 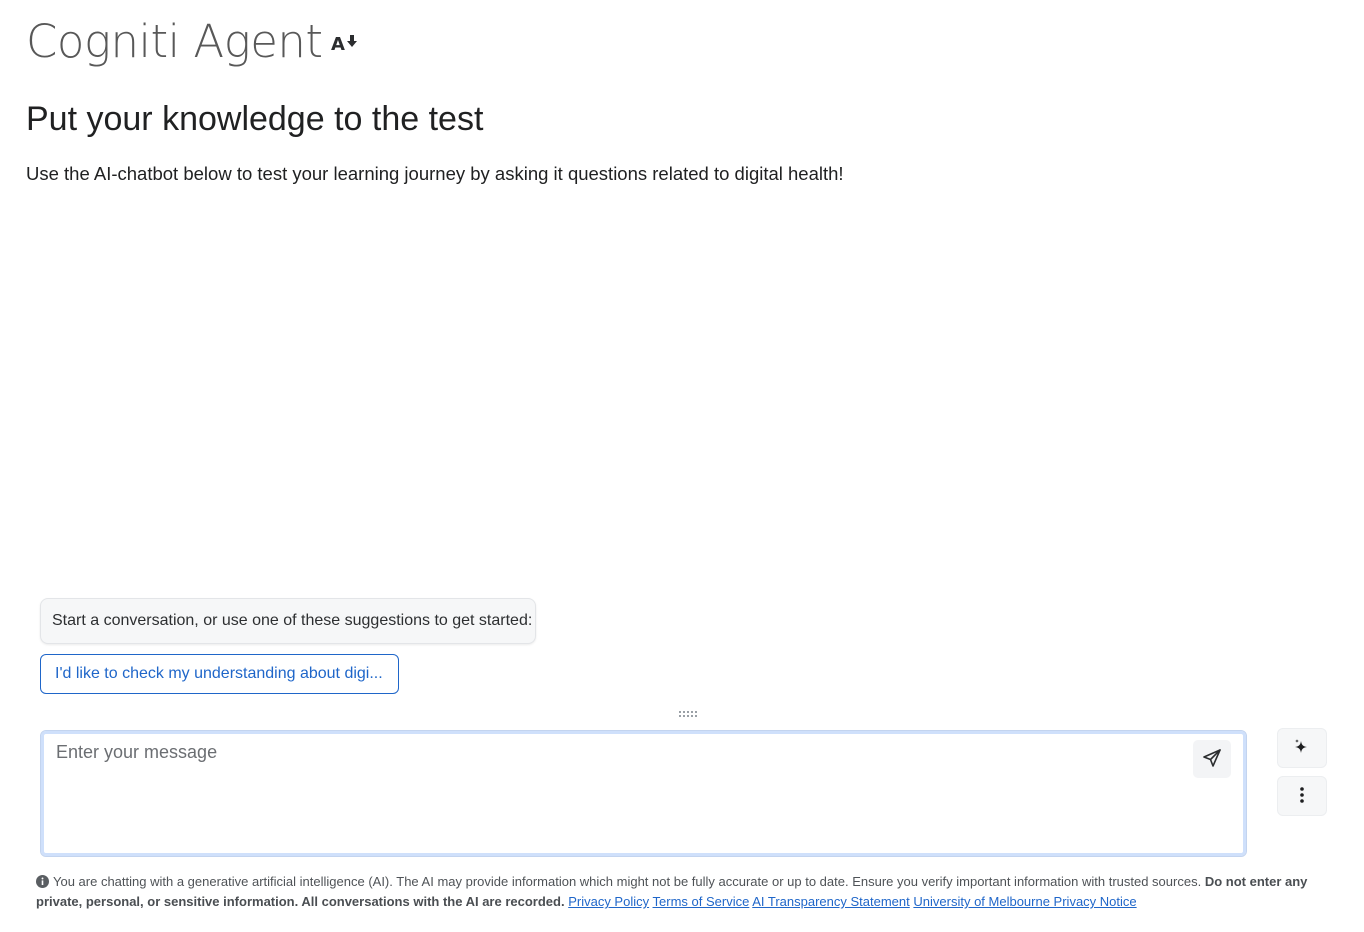 I want to click on message-composer, so click(x=643, y=793).